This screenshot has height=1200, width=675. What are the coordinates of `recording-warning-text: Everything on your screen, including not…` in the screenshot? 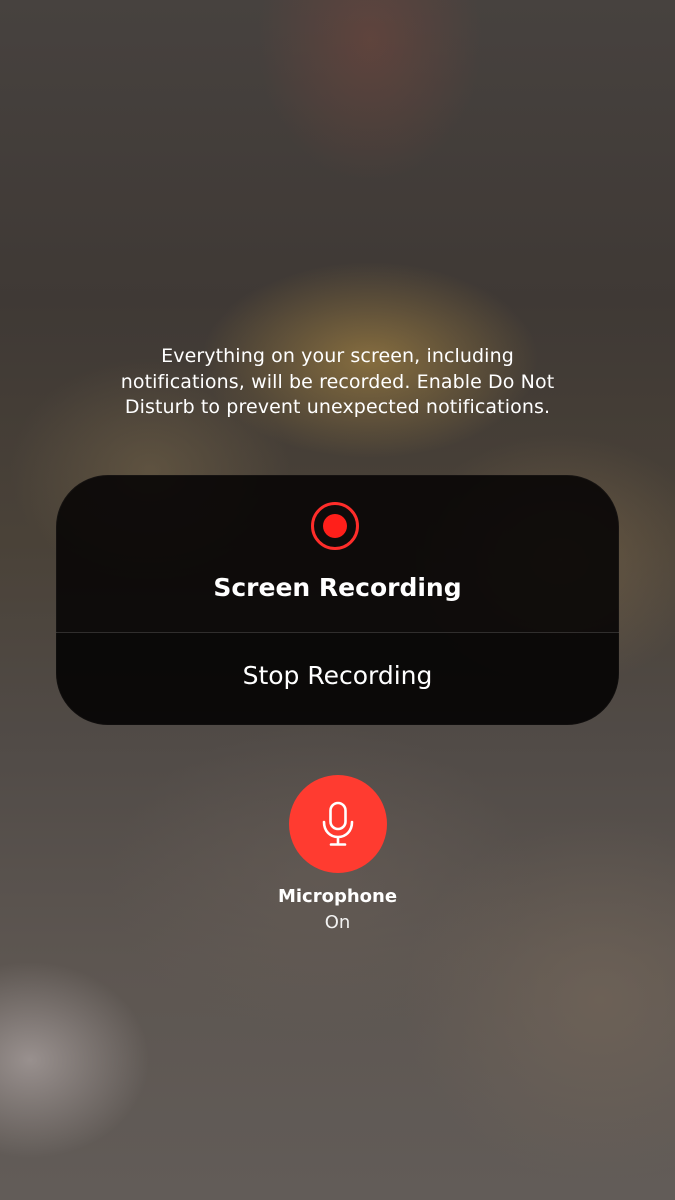 It's located at (337, 381).